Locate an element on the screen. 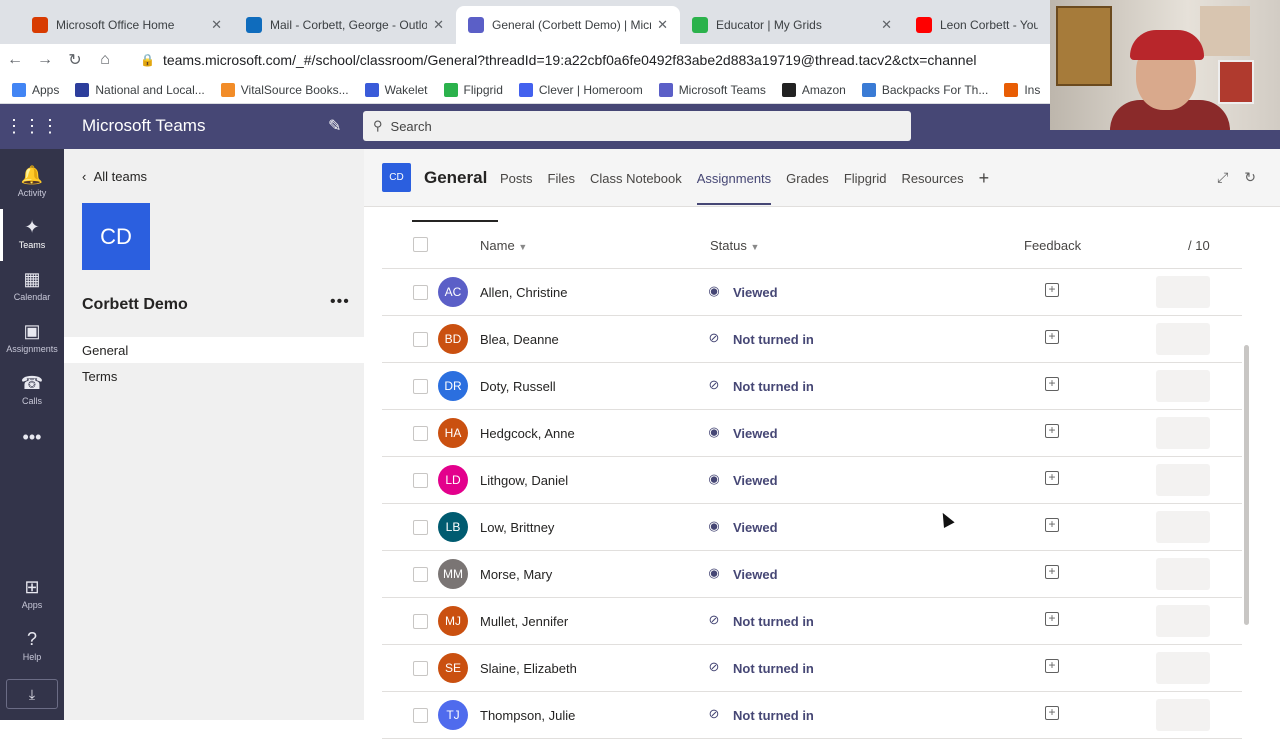 The image size is (1280, 739). channel-general: General is located at coordinates (214, 350).